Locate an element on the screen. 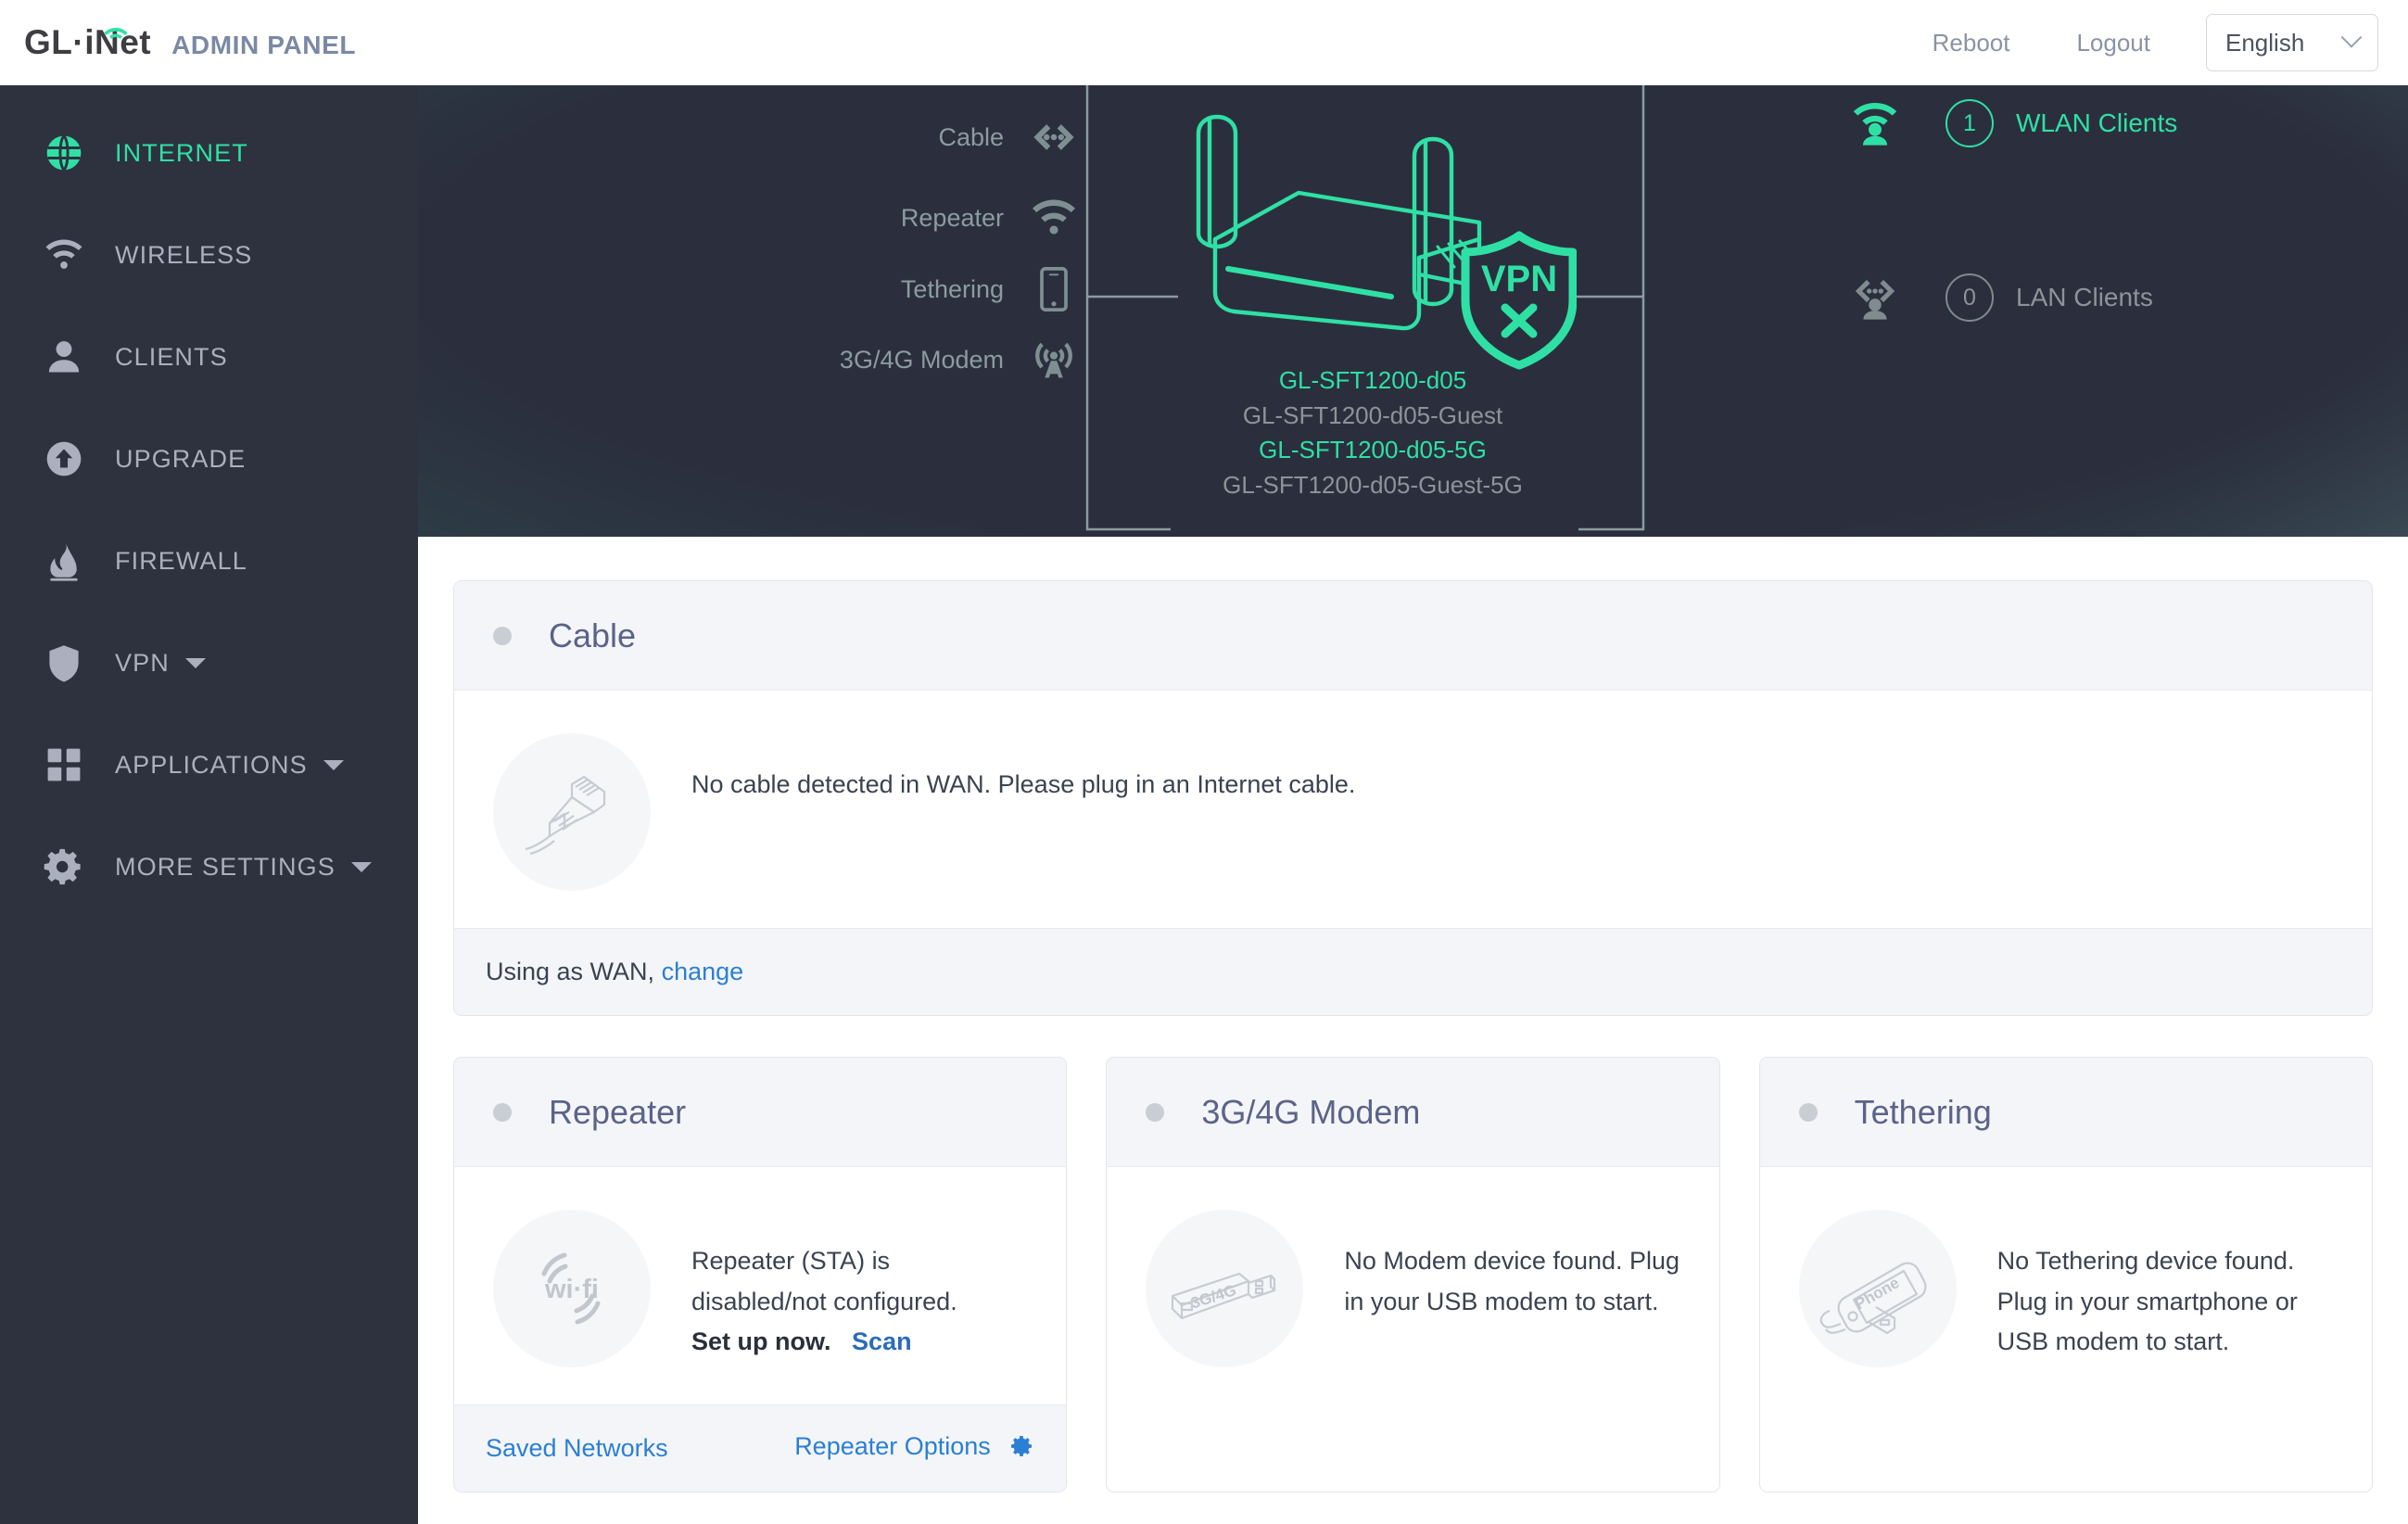 Image resolution: width=2408 pixels, height=1524 pixels. cable-card-title: Cable is located at coordinates (593, 635).